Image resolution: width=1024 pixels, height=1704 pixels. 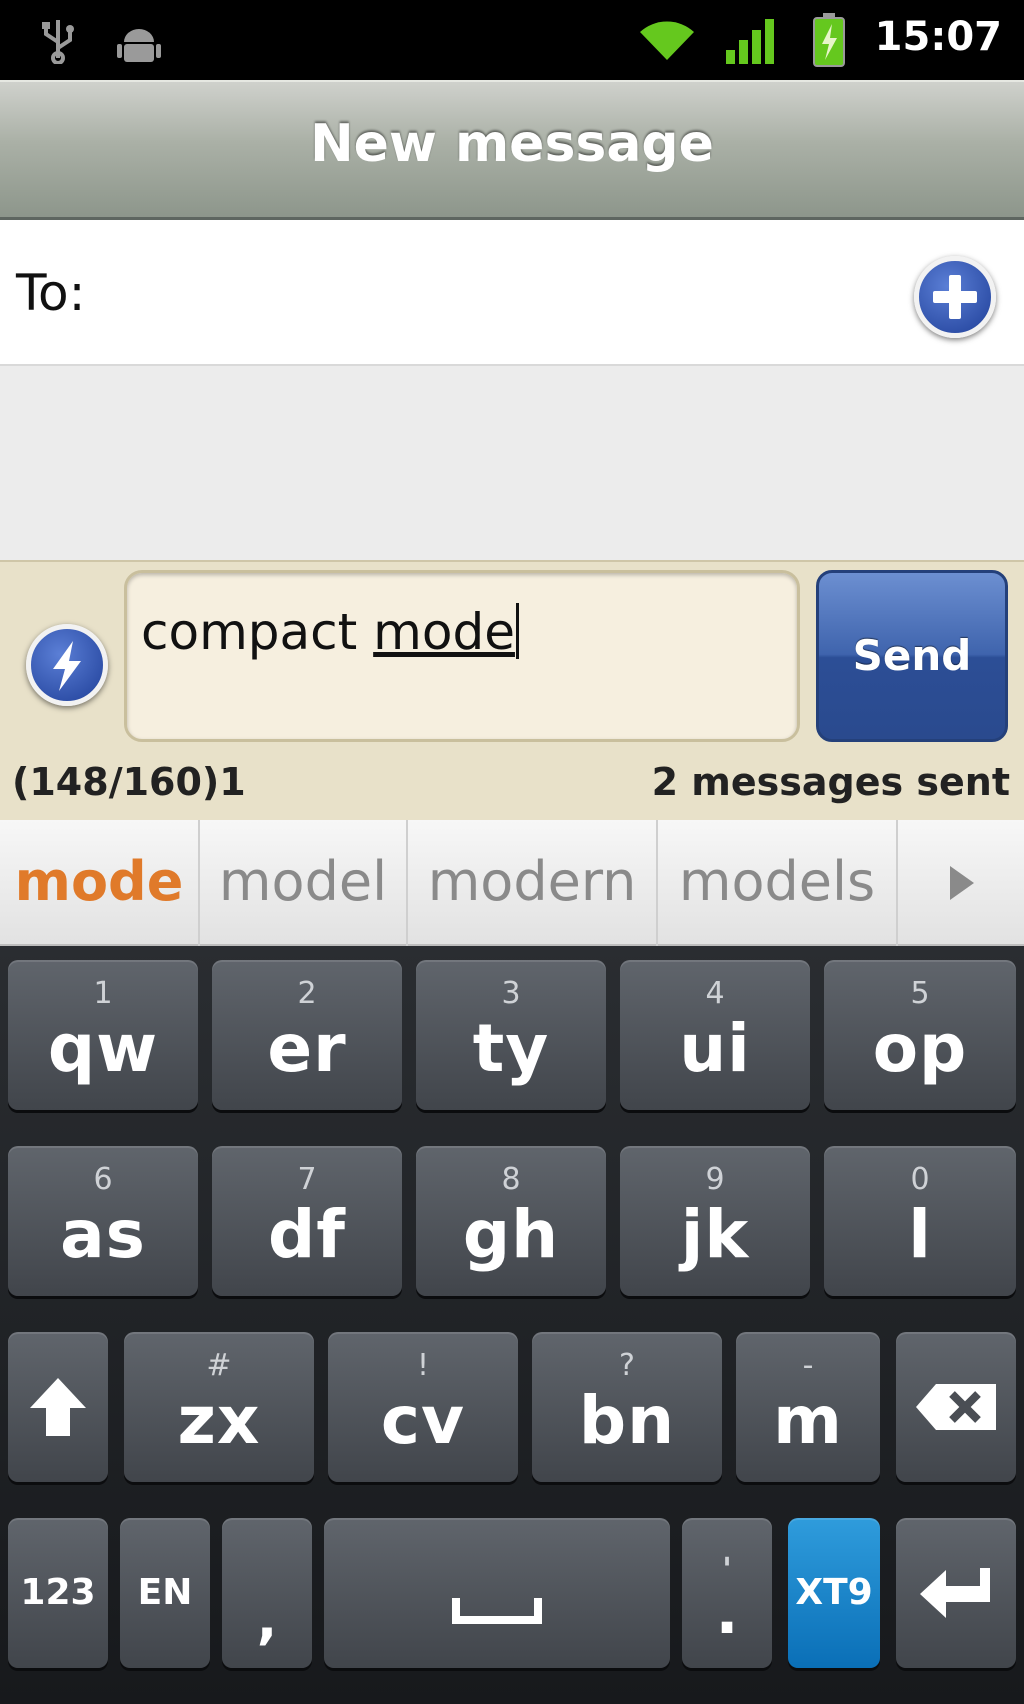 I want to click on arrow-right-icon, so click(x=962, y=883).